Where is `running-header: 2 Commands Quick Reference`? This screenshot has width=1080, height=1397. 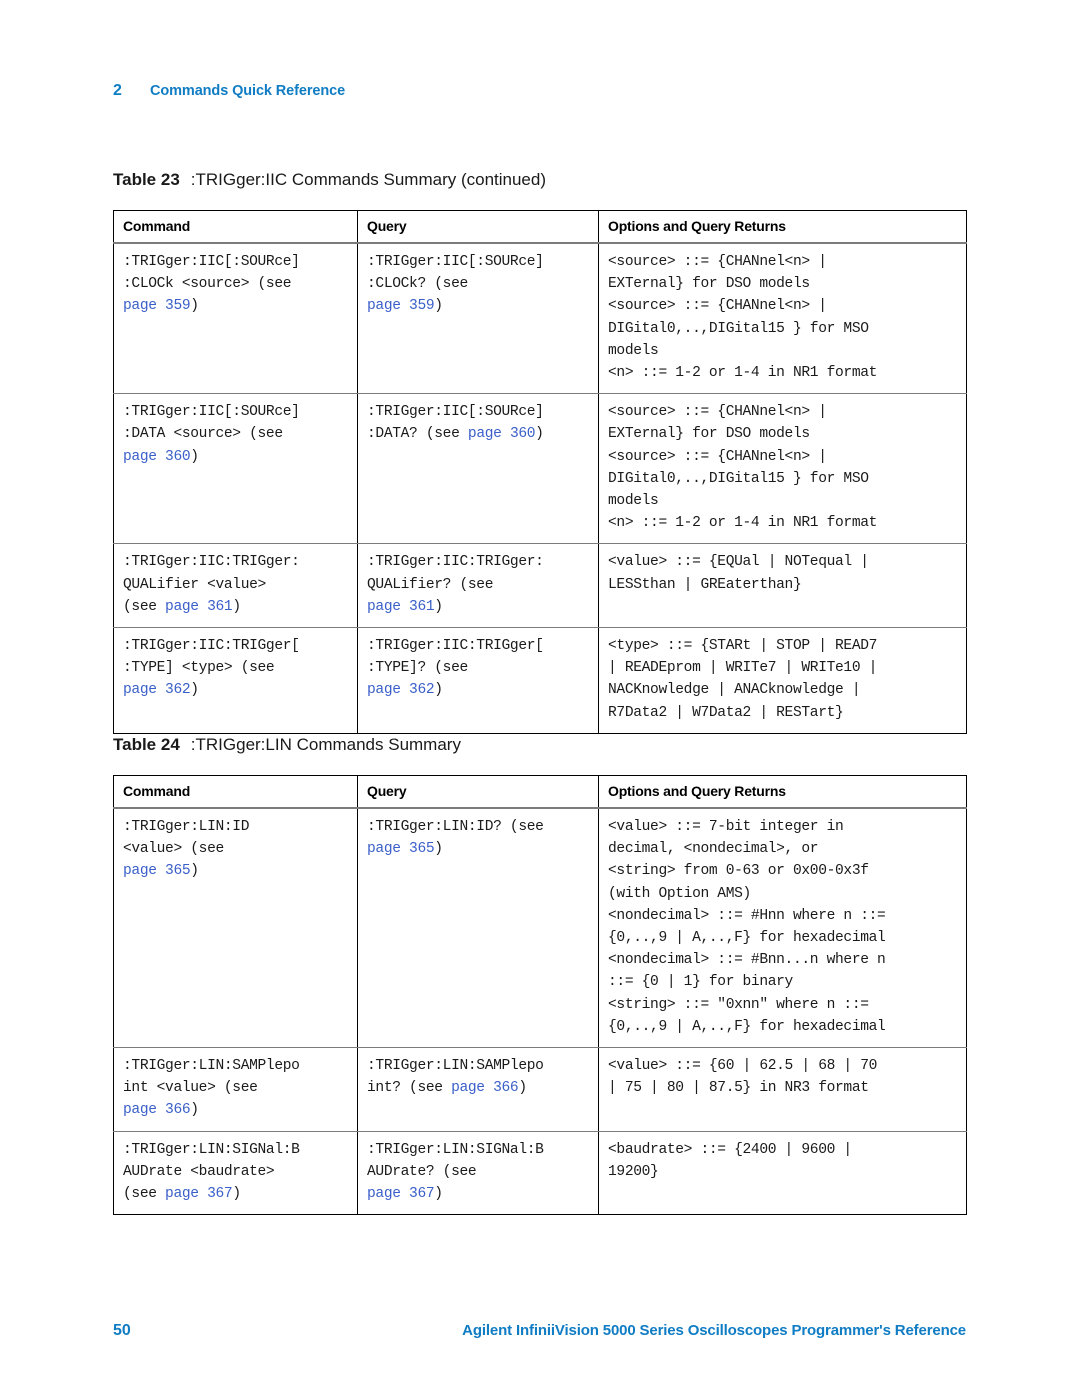
running-header: 2 Commands Quick Reference is located at coordinates (229, 91).